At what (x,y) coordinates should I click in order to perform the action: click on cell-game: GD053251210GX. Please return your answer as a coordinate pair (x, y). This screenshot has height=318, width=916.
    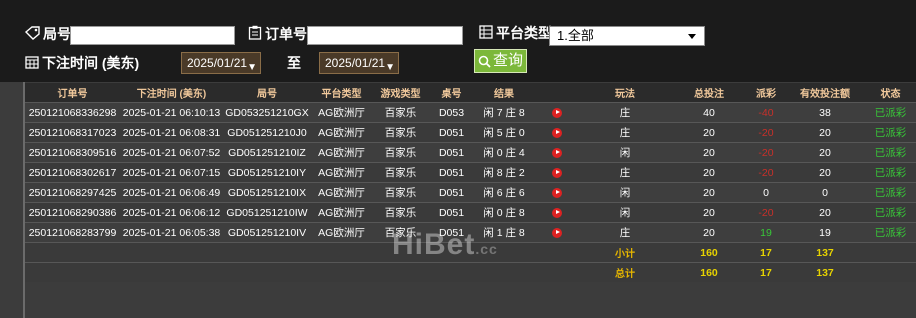
    Looking at the image, I should click on (267, 112).